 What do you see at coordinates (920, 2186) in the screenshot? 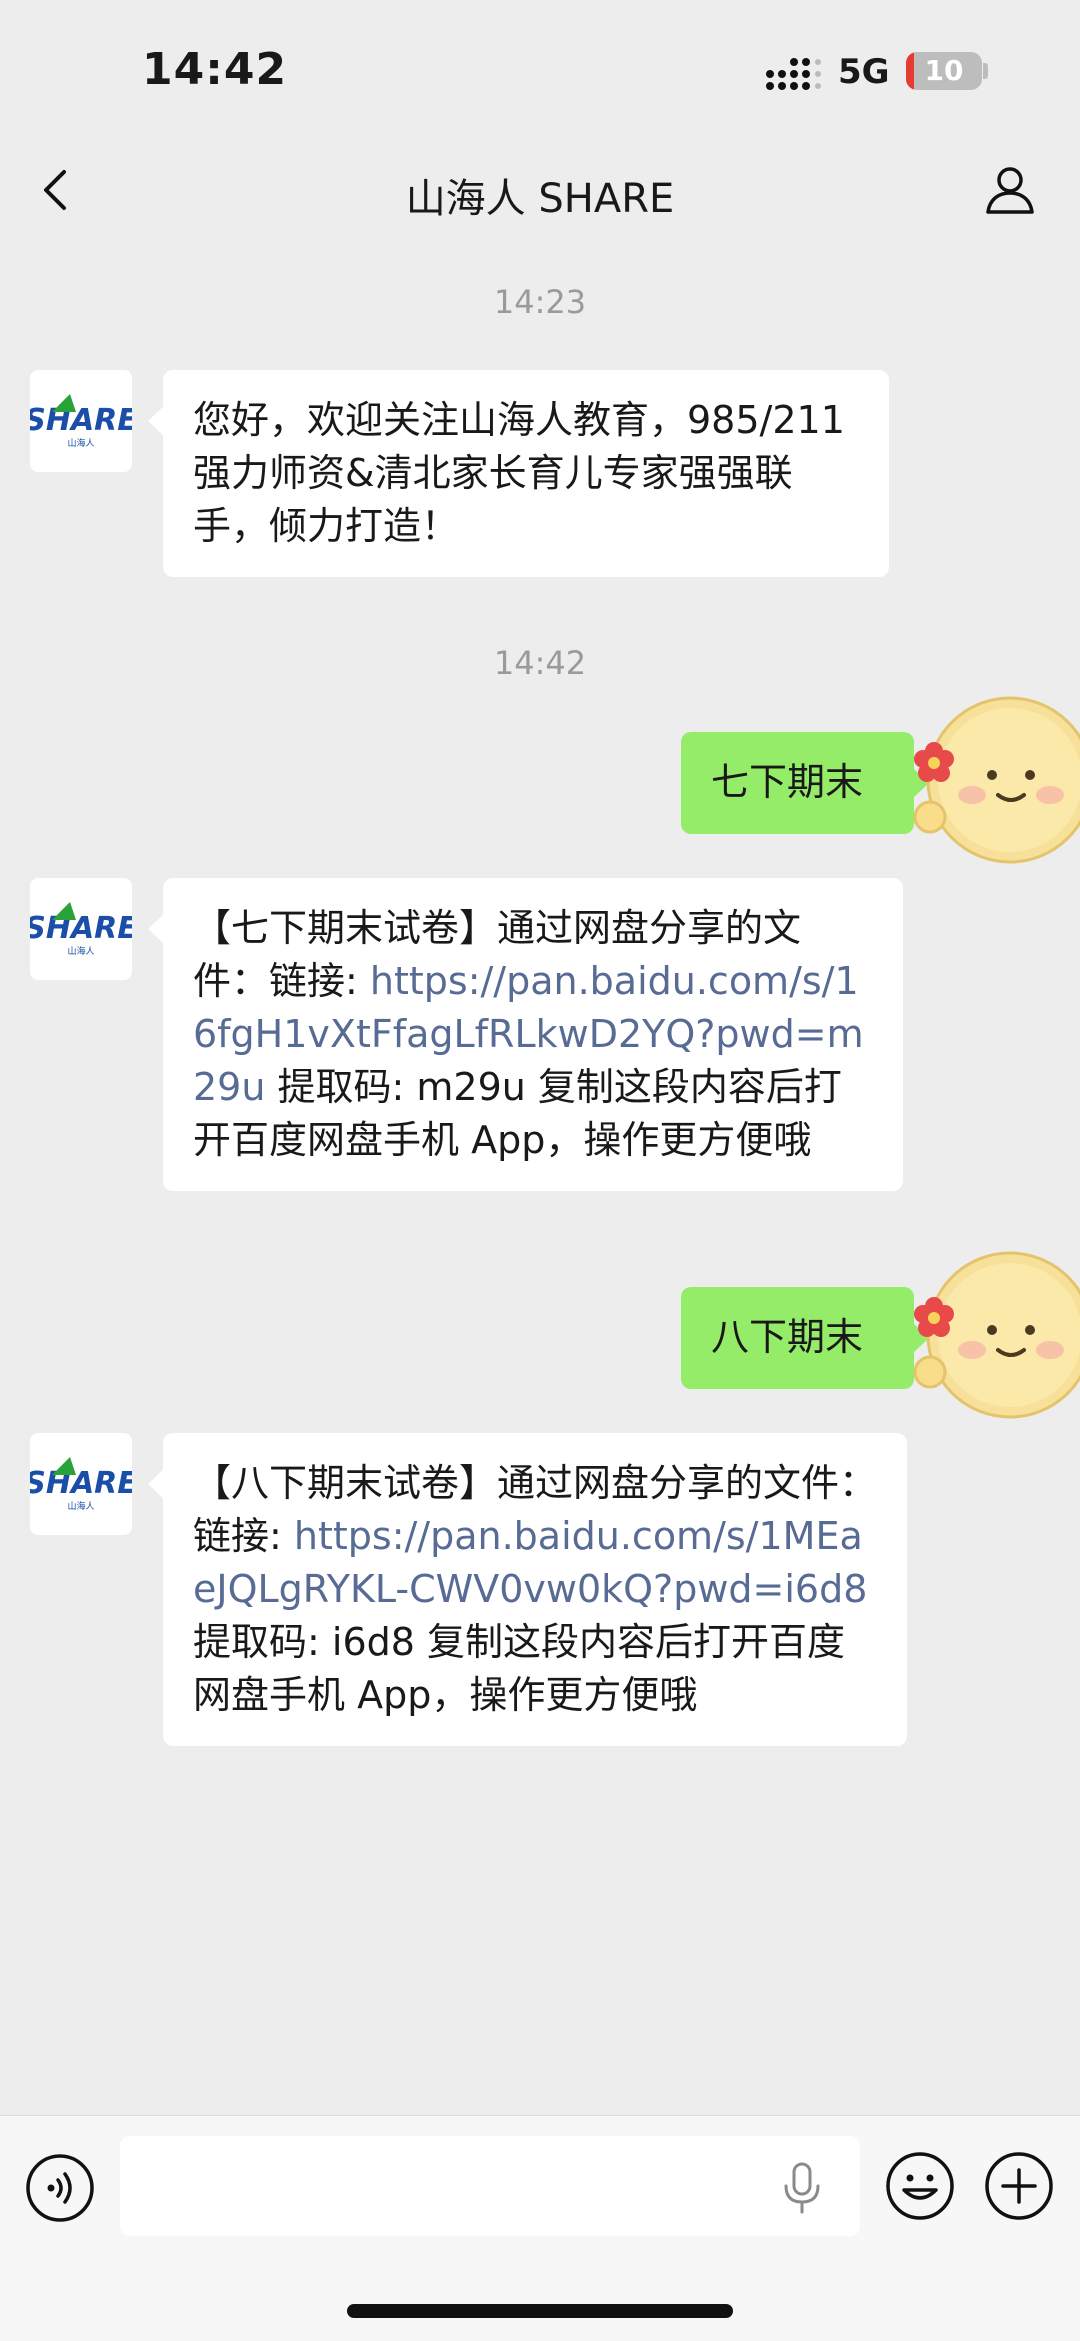
I see `emoji-icon` at bounding box center [920, 2186].